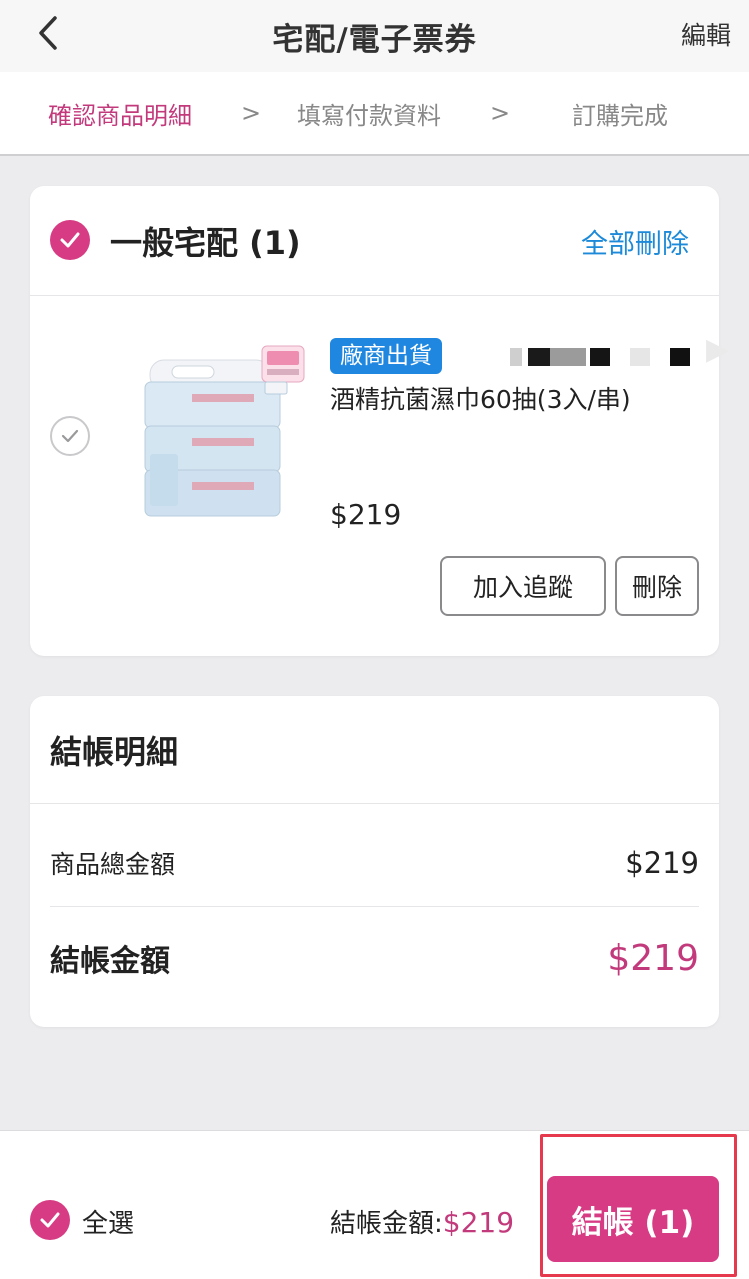  What do you see at coordinates (205, 243) in the screenshot?
I see `group-title: 一般宅配 (1)` at bounding box center [205, 243].